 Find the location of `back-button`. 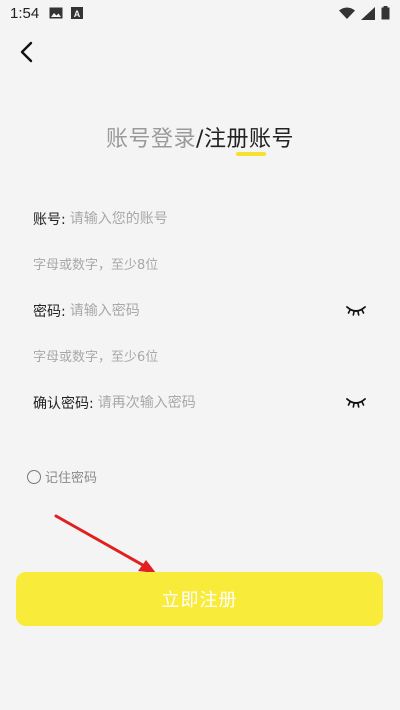

back-button is located at coordinates (26, 54).